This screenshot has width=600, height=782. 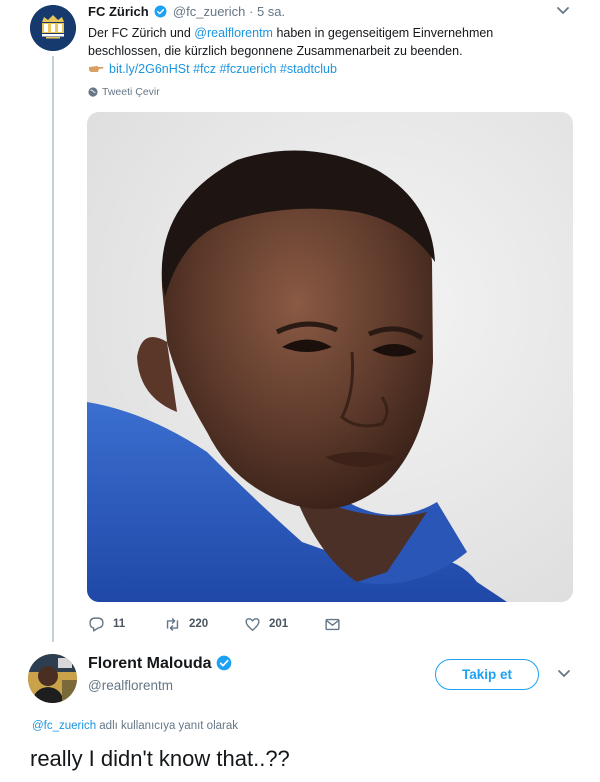 I want to click on avatar-florent-malouda, so click(x=52, y=678).